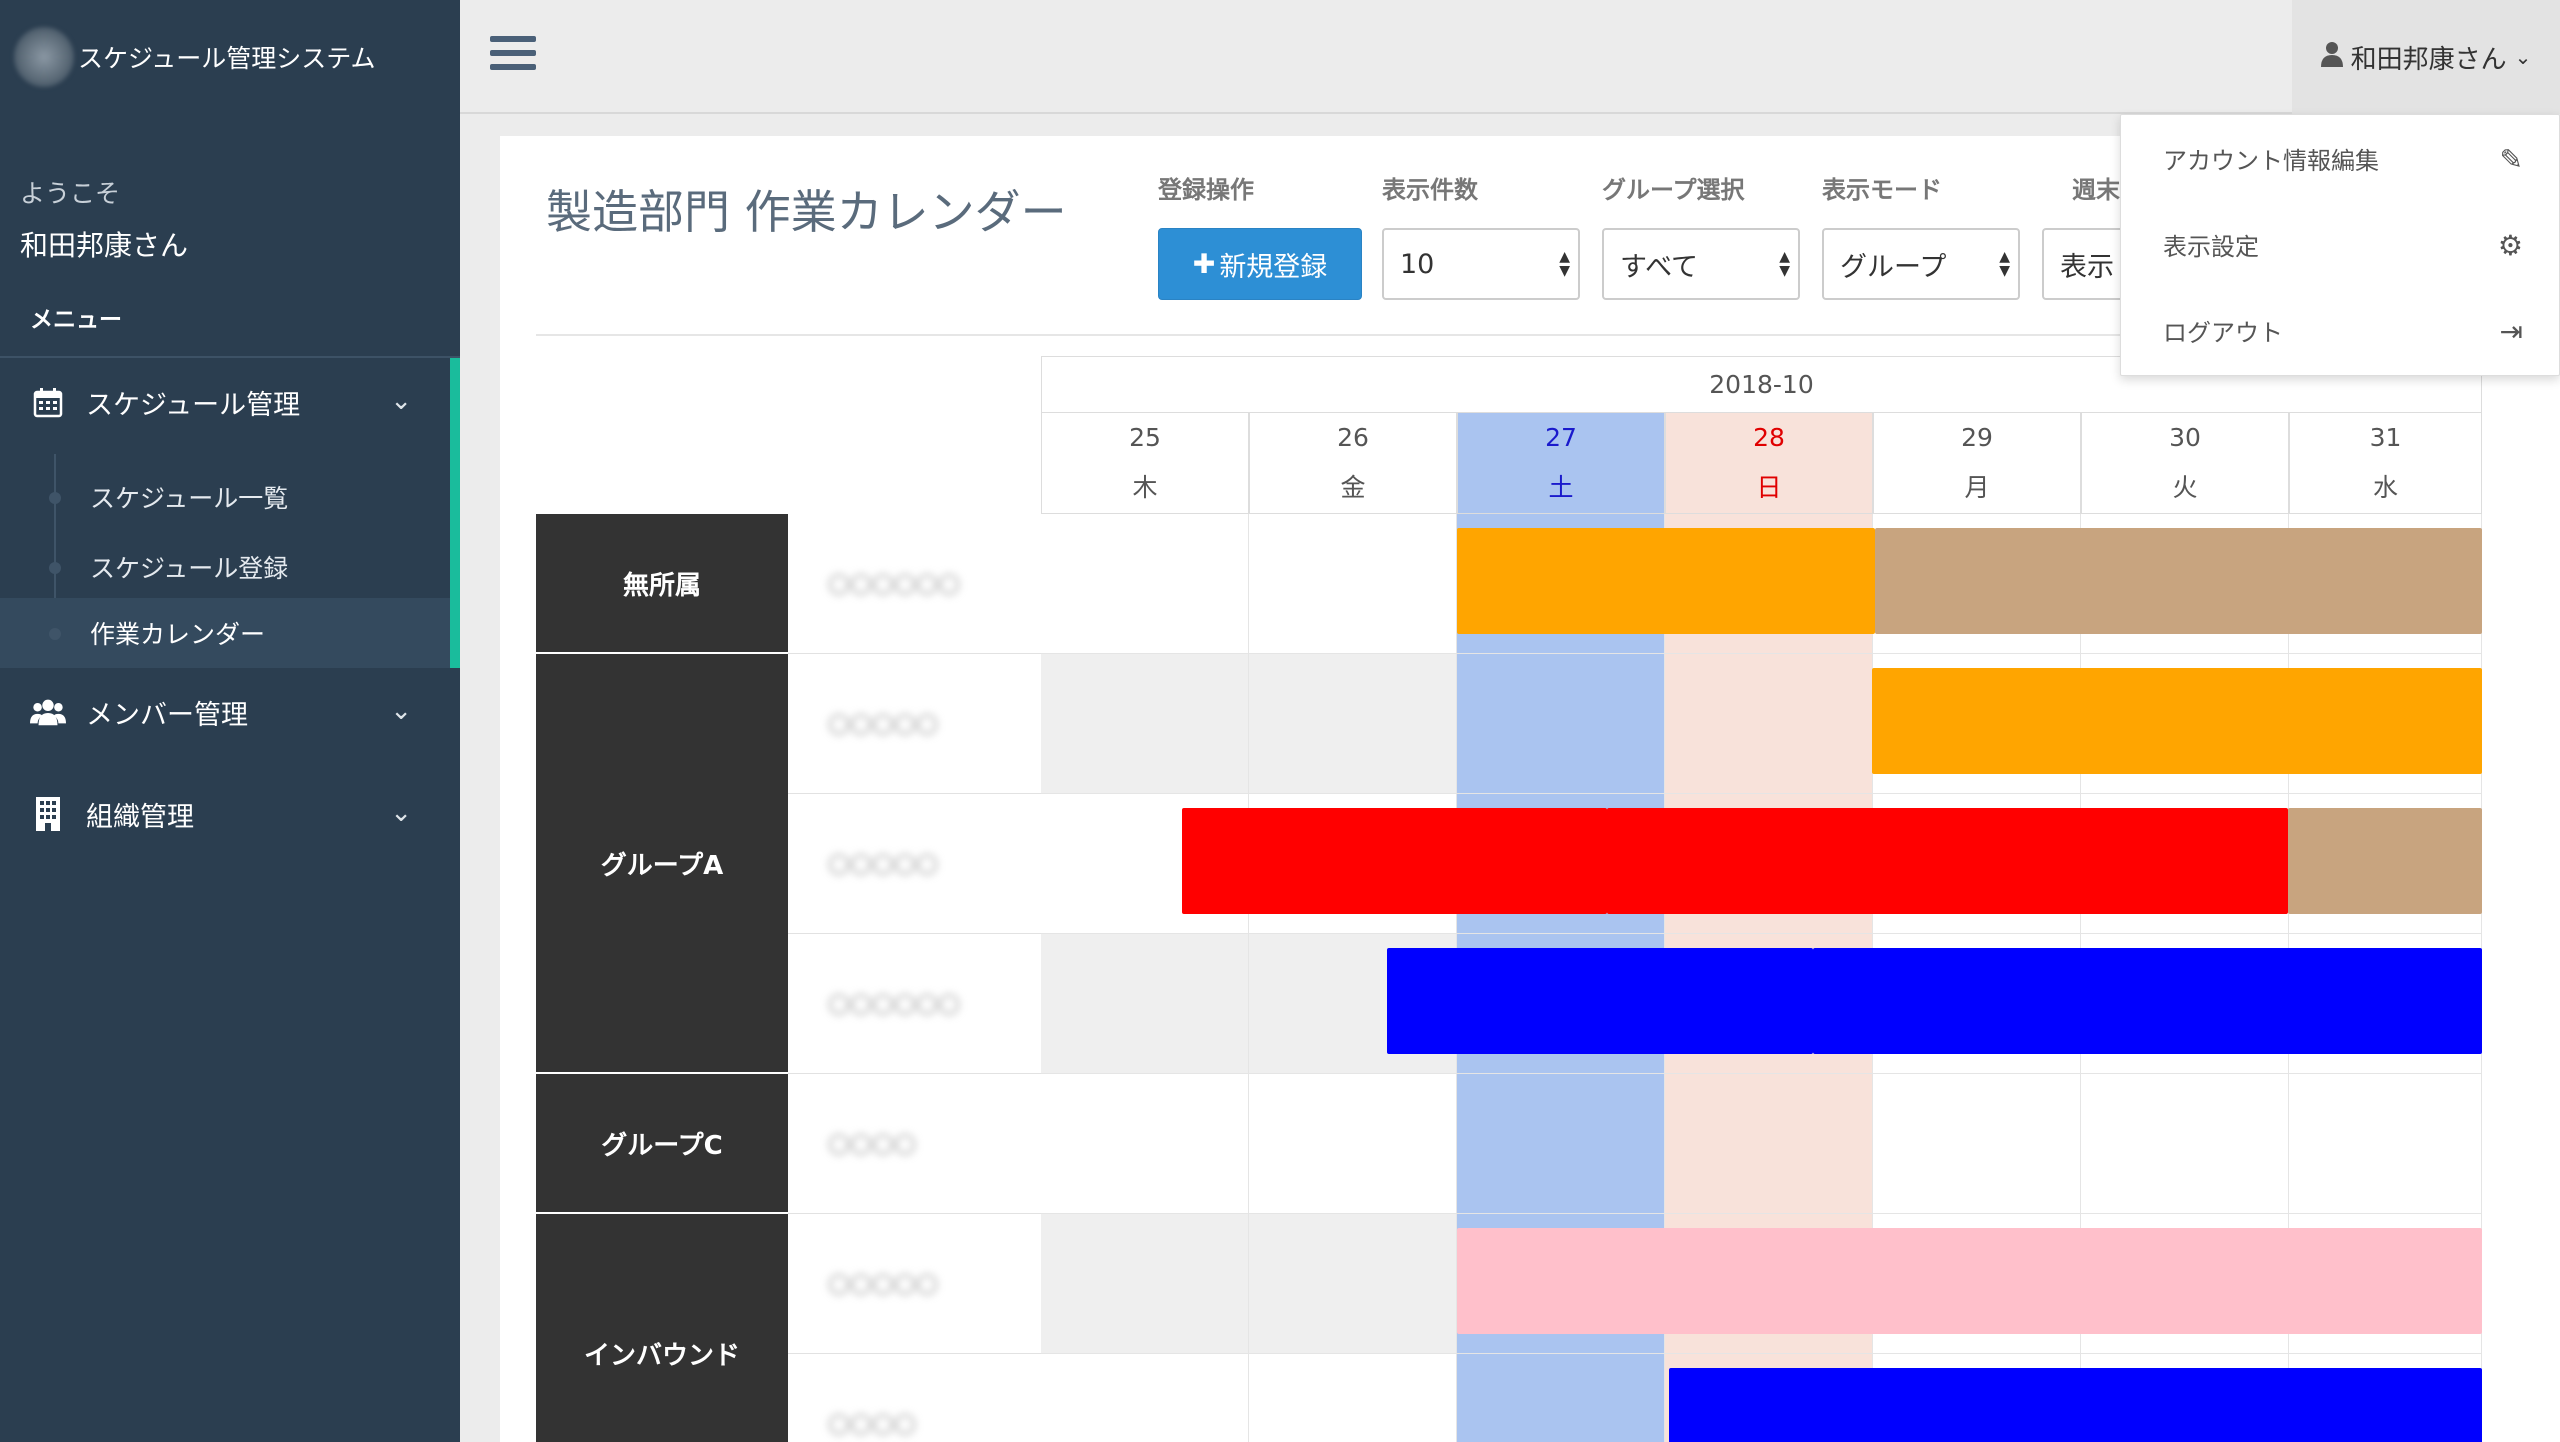 The height and width of the screenshot is (1442, 2560). I want to click on sub-item-schedule-register: スケジュール登録, so click(225, 567).